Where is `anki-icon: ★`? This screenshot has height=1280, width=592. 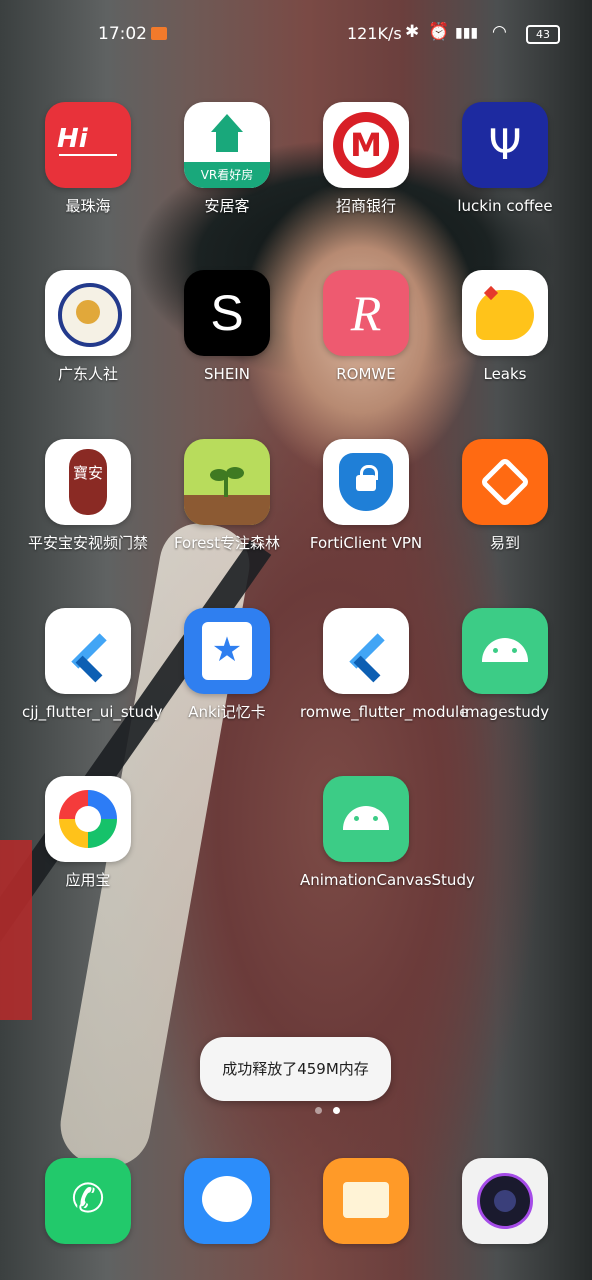 anki-icon: ★ is located at coordinates (227, 651).